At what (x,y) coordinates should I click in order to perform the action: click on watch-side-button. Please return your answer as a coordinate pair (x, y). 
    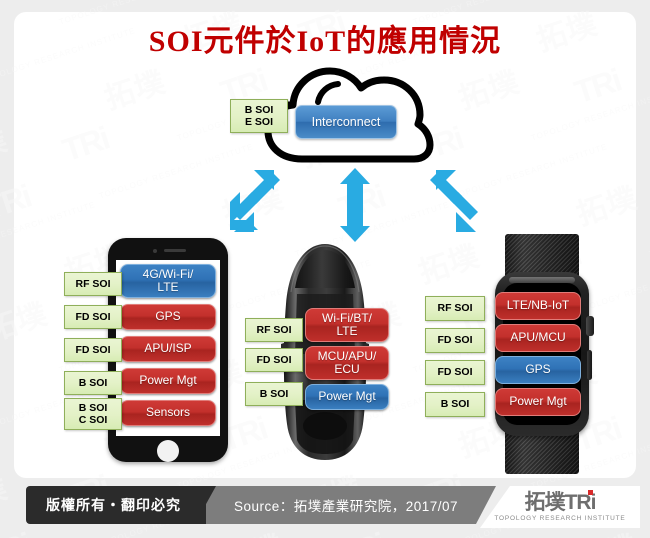
    Looking at the image, I should click on (589, 365).